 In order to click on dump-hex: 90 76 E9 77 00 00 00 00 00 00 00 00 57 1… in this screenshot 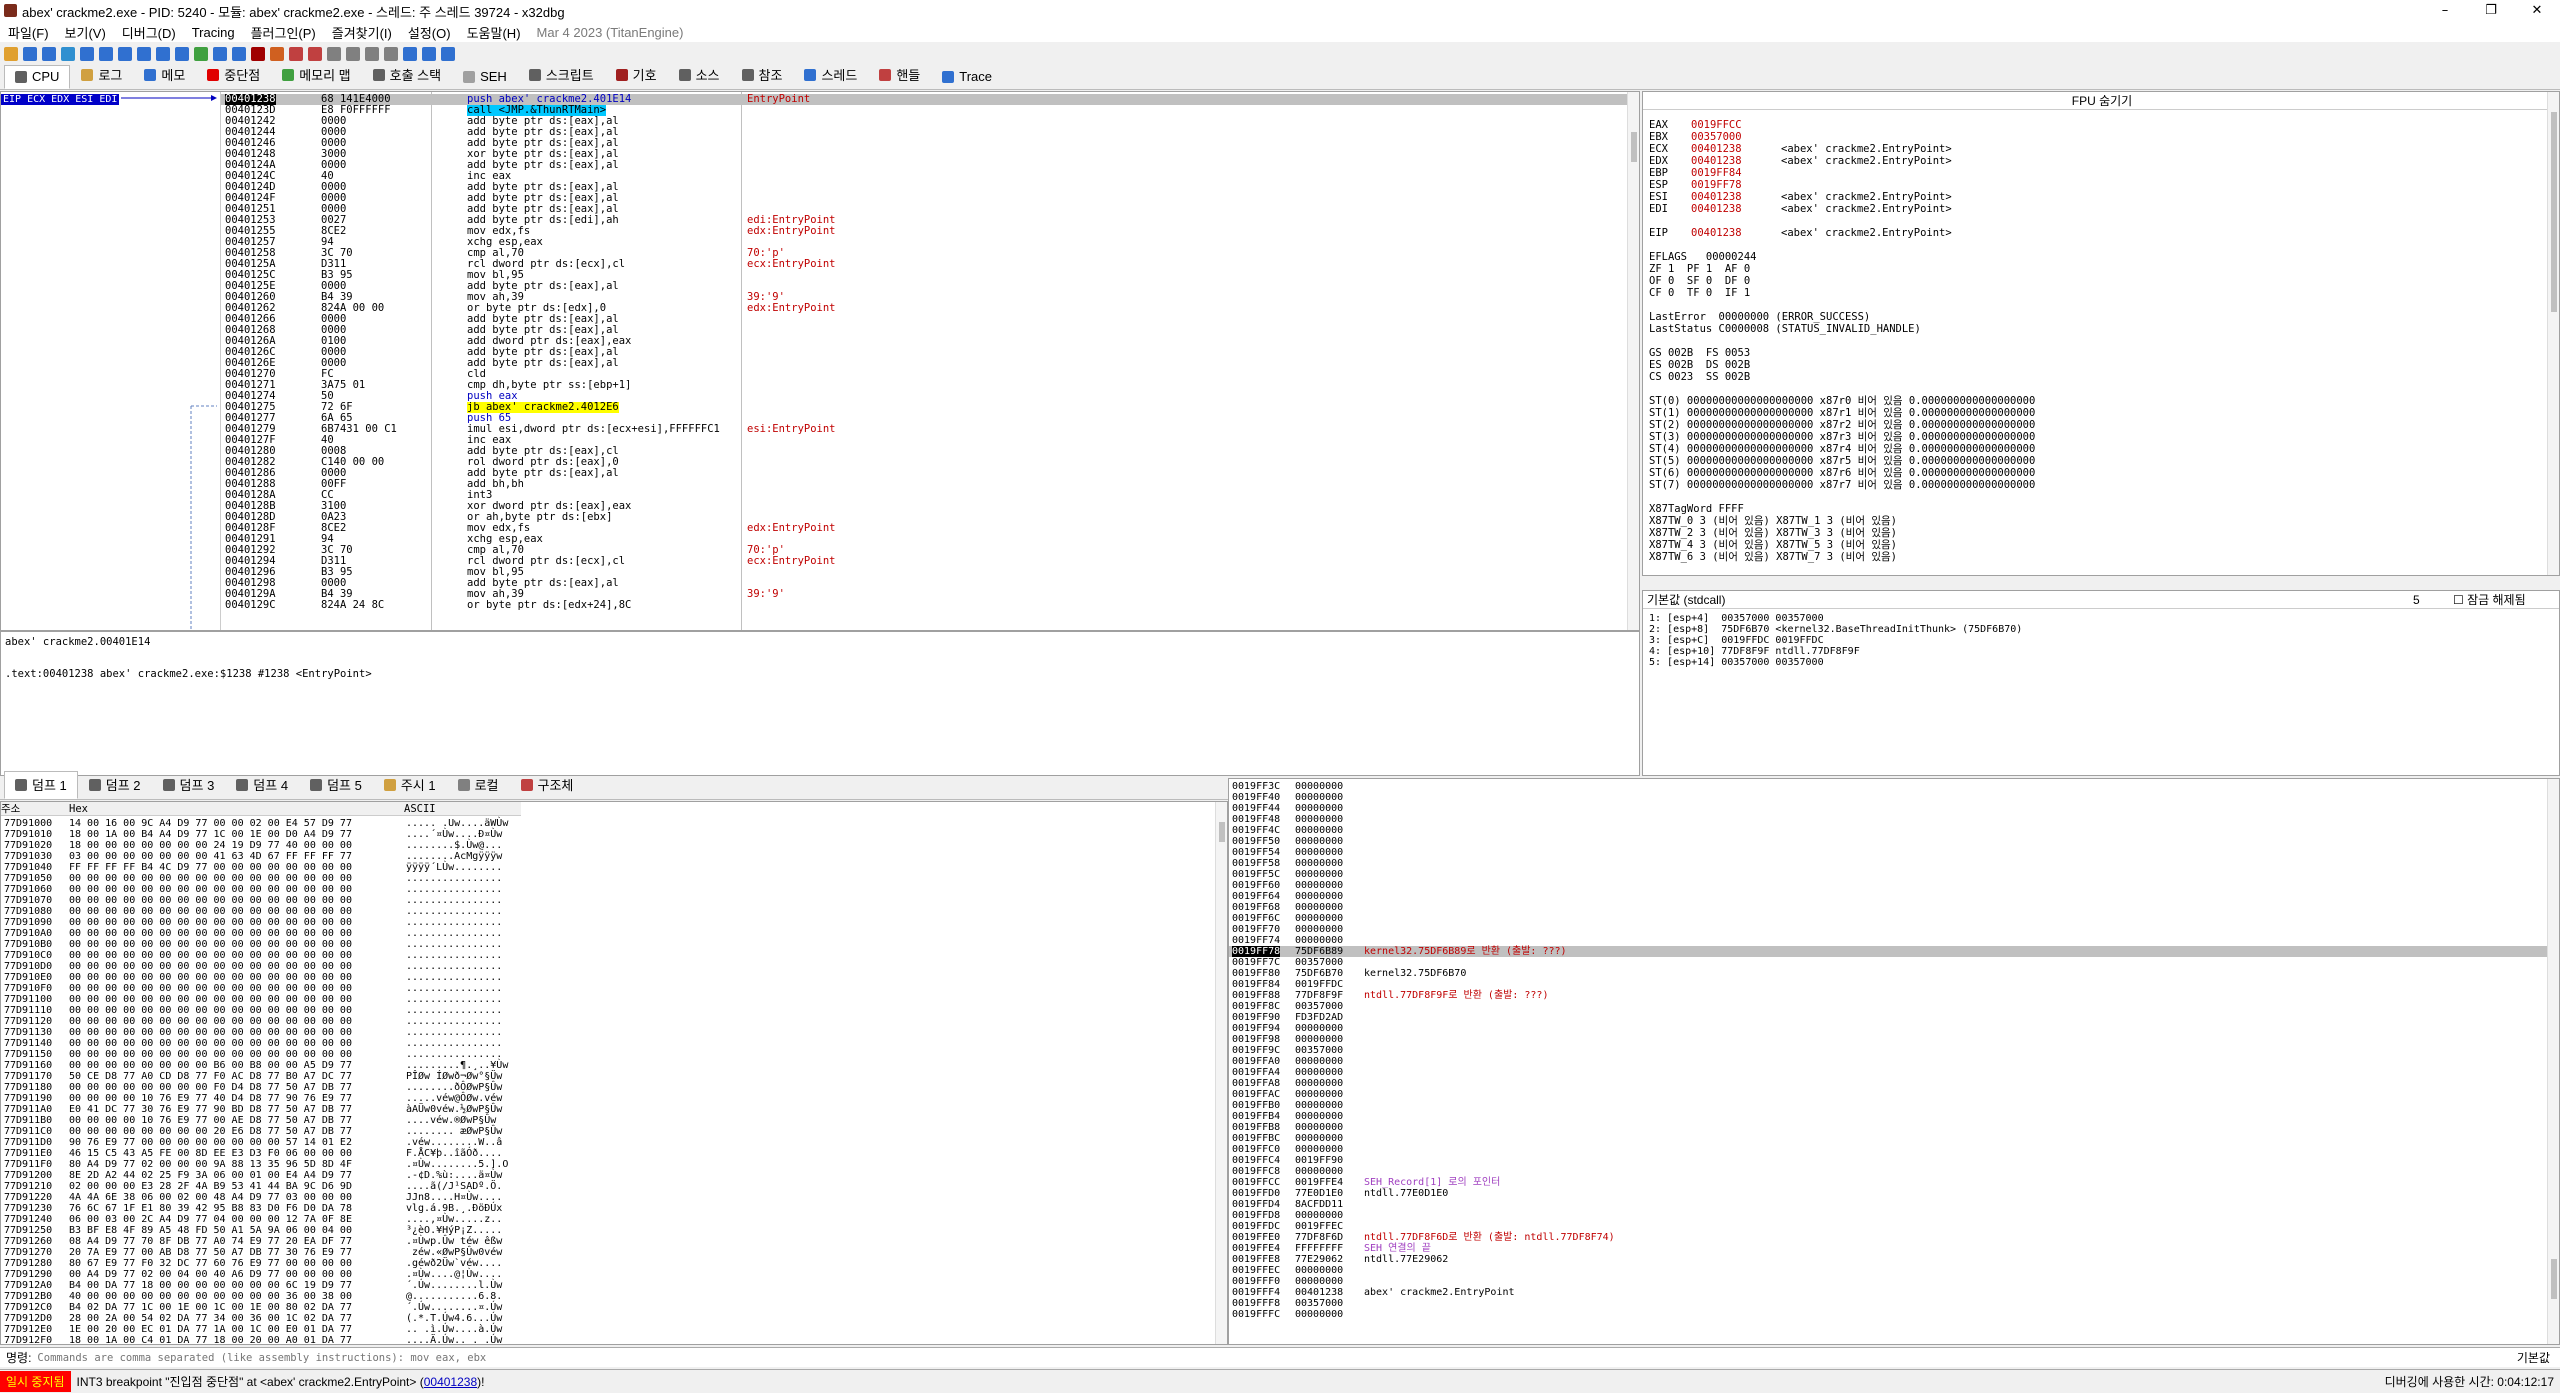, I will do `click(210, 1142)`.